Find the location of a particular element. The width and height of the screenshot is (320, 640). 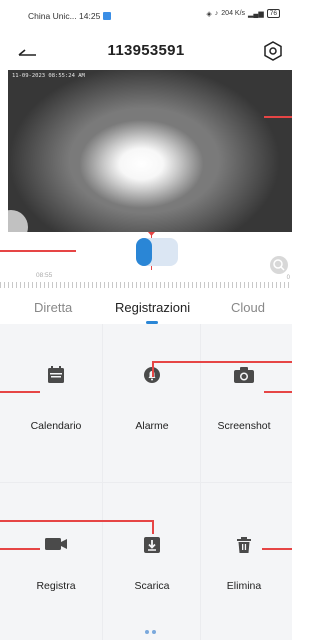

status-left: China Unic... 14:25 is located at coordinates (70, 16).